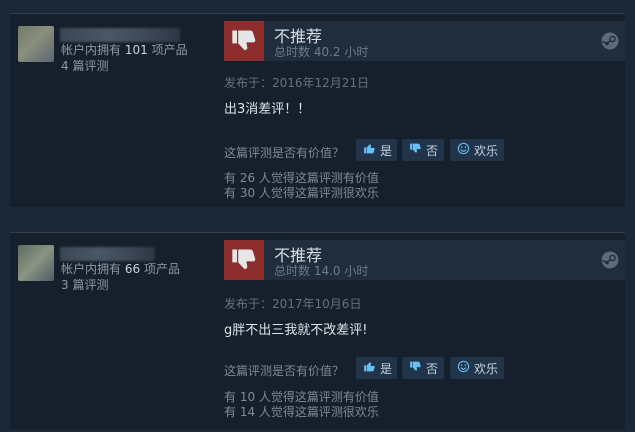  Describe the element at coordinates (296, 330) in the screenshot. I see `review-content: g胖不出三我就不改差评!` at that location.